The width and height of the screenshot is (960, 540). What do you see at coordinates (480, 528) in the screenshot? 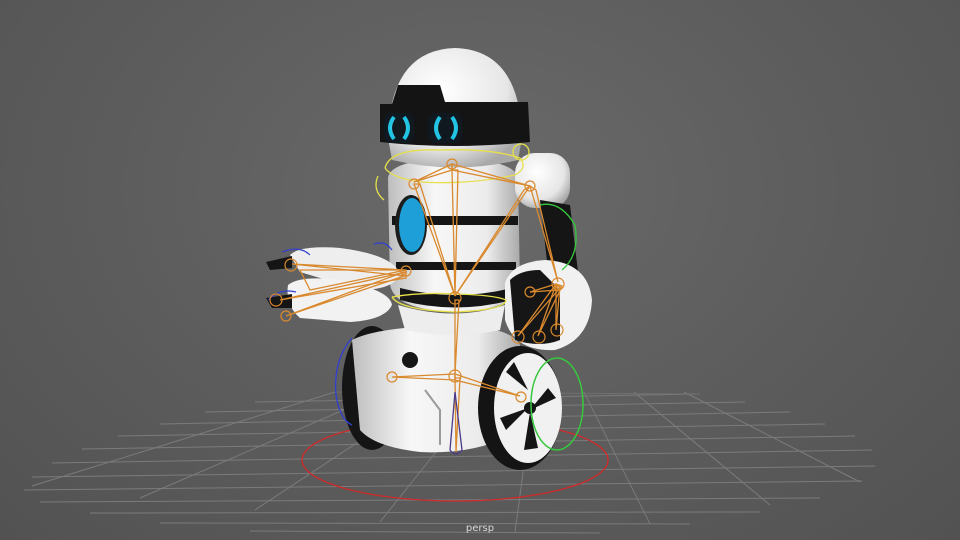
I see `camera-name-label: persp` at bounding box center [480, 528].